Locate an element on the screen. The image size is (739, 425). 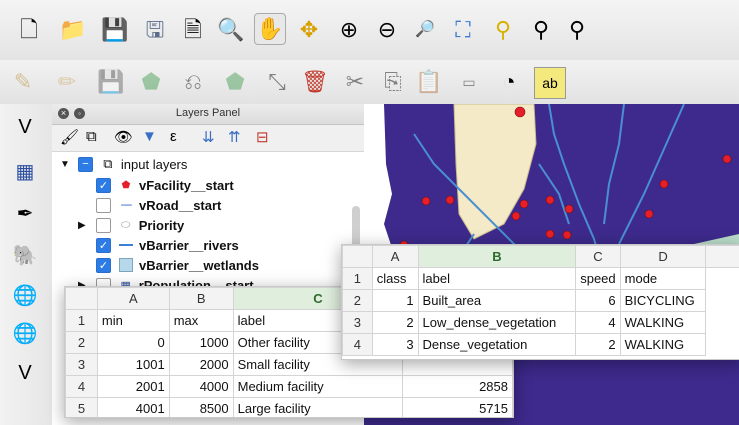
collapse-all-icon: ⇈ is located at coordinates (234, 137).